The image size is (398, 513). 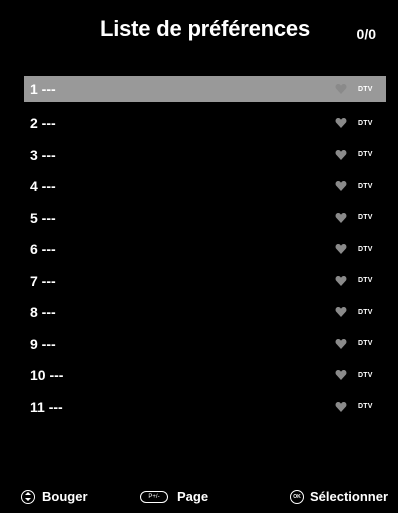 What do you see at coordinates (366, 34) in the screenshot?
I see `favorites-count: 0/0` at bounding box center [366, 34].